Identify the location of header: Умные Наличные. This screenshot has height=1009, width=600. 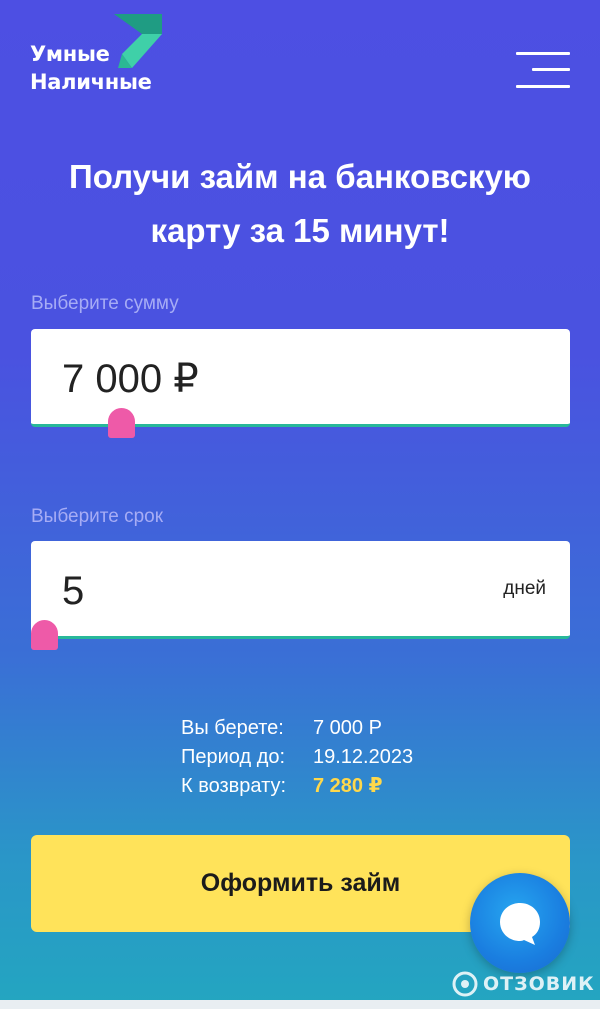
(300, 60).